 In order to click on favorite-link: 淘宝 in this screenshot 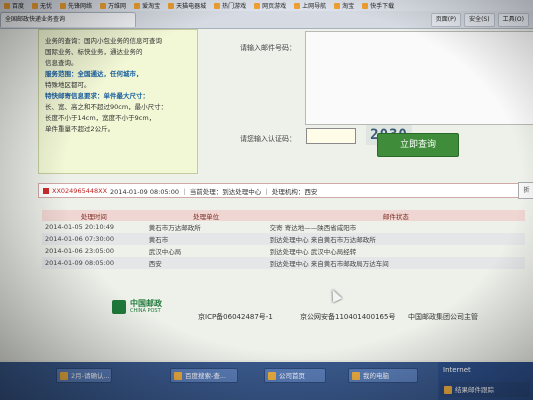, I will do `click(344, 6)`.